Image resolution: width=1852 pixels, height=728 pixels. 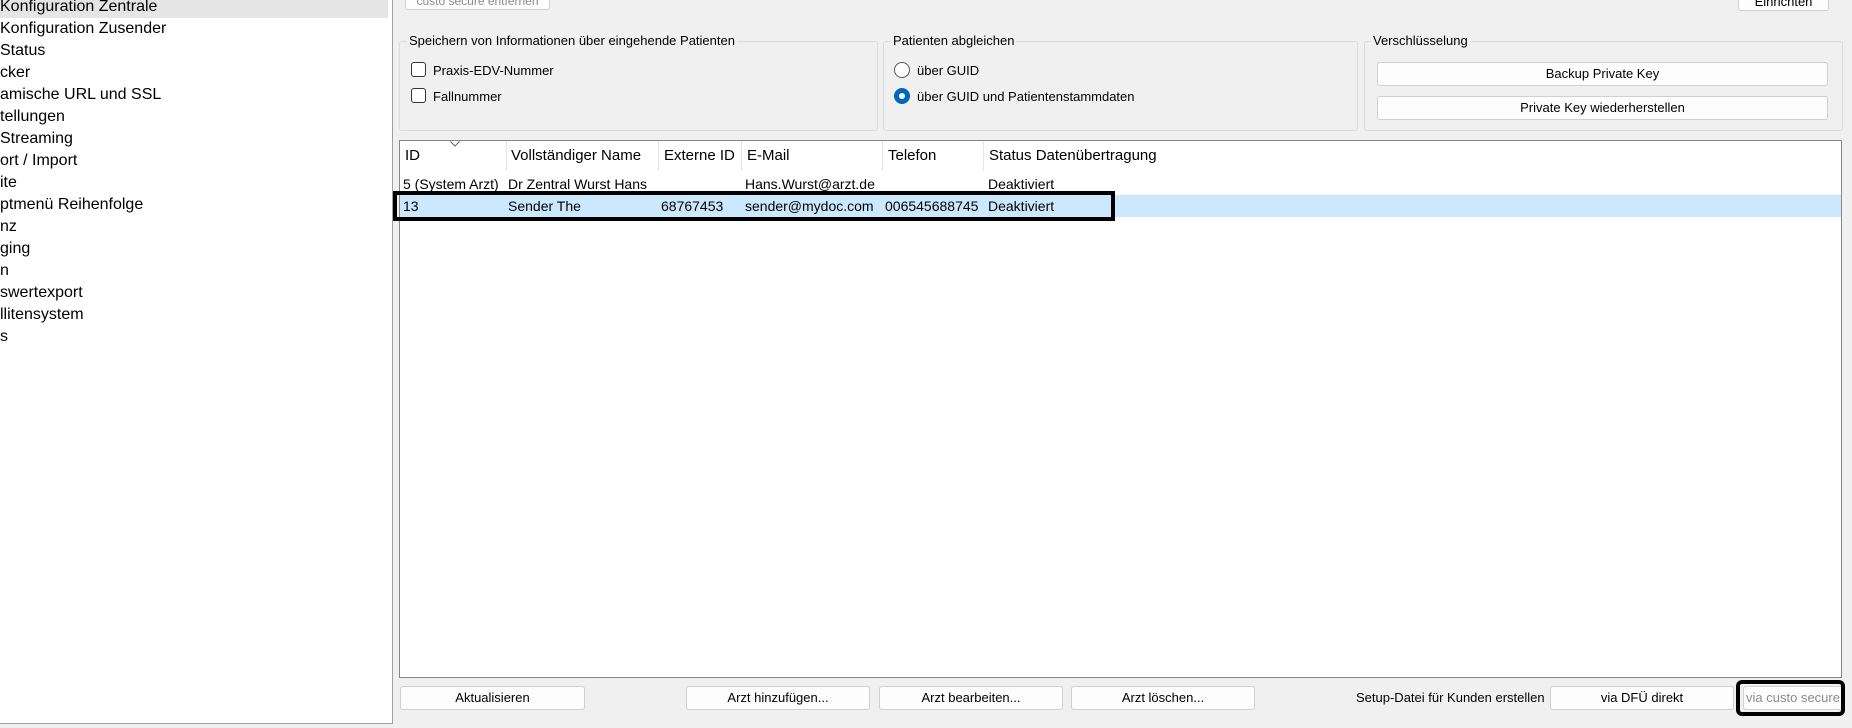 What do you see at coordinates (1790, 698) in the screenshot?
I see `custo-secure-highlight-box` at bounding box center [1790, 698].